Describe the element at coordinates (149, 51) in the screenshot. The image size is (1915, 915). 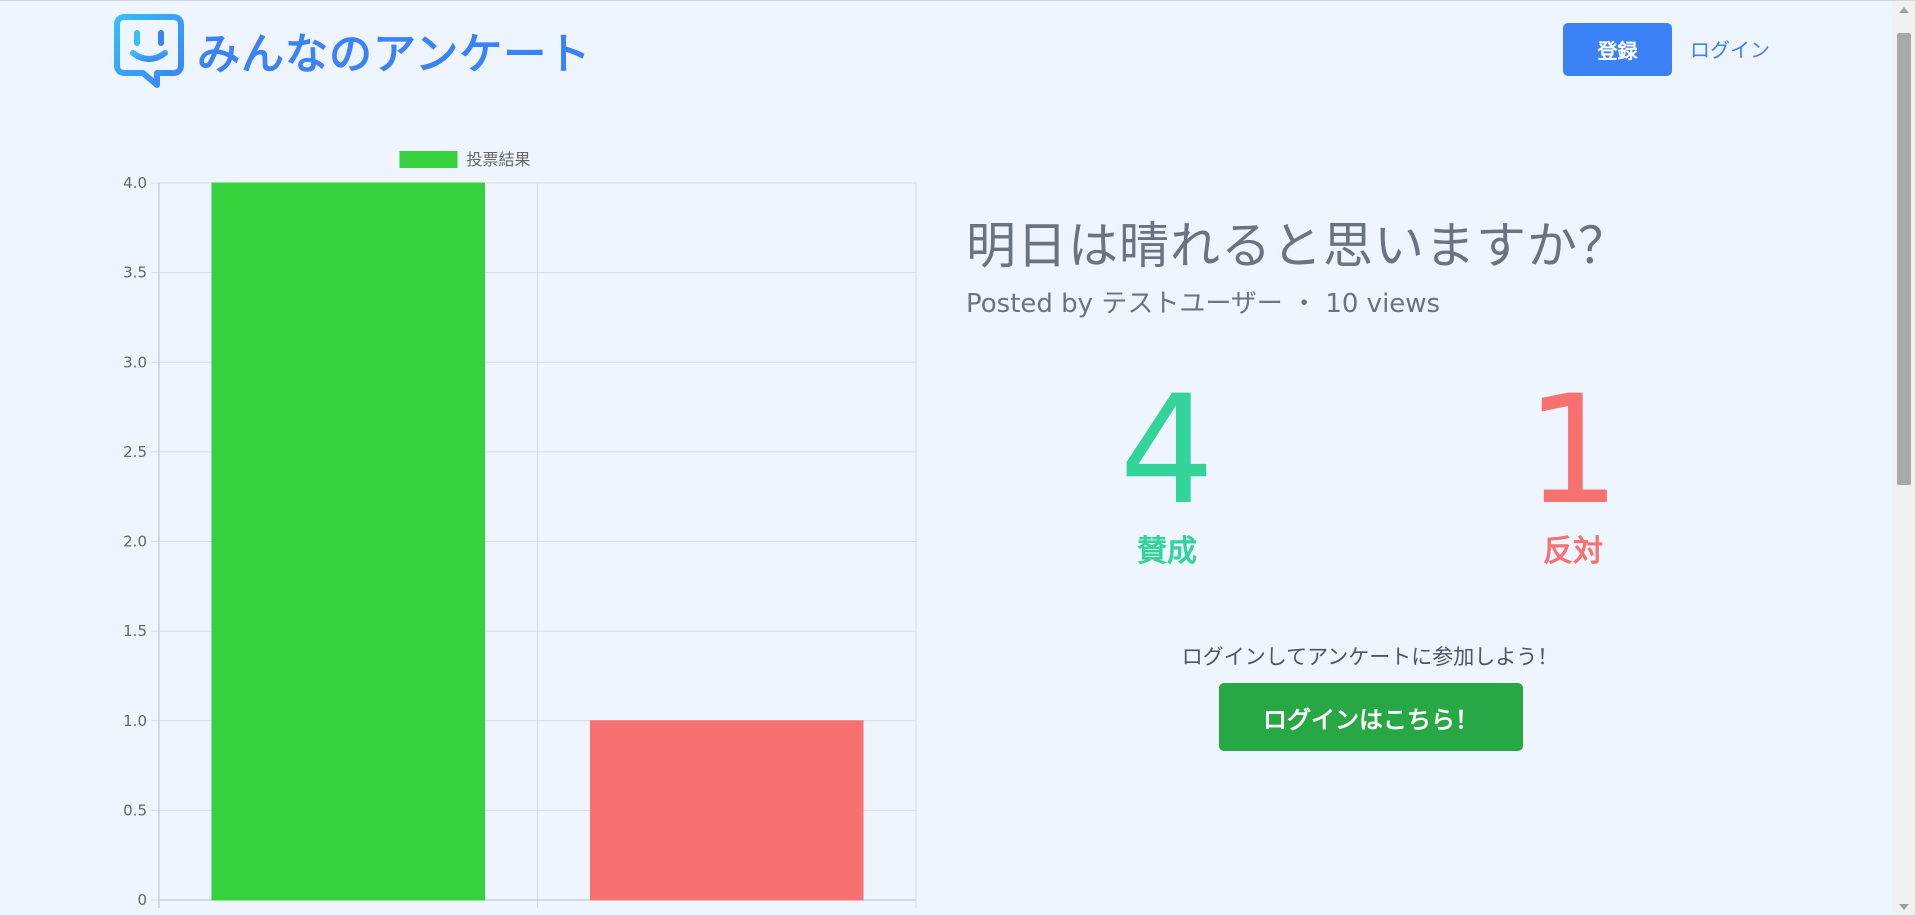
I see `smiley-chat-icon` at that location.